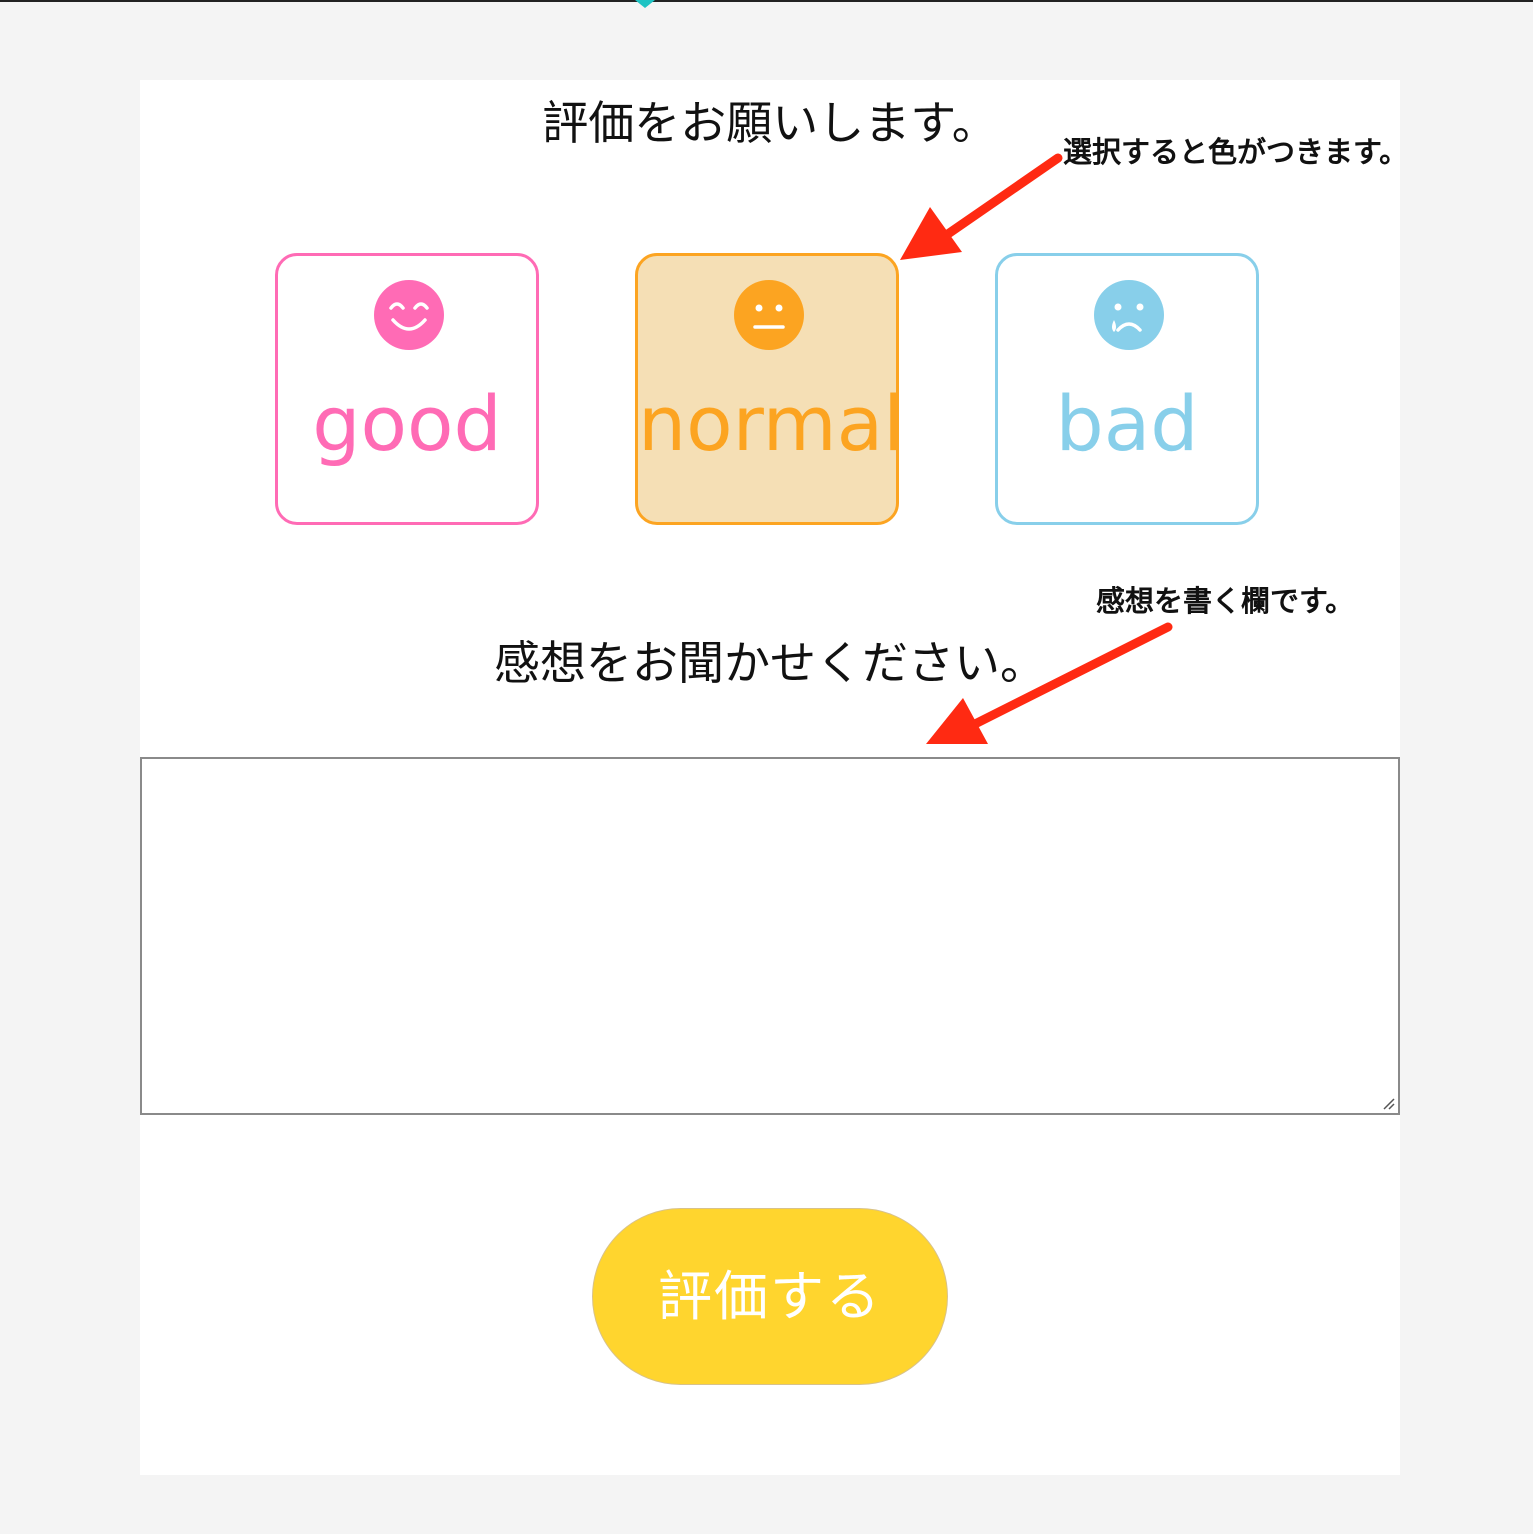 This screenshot has width=1533, height=1534. What do you see at coordinates (1129, 315) in the screenshot?
I see `crying-face-icon` at bounding box center [1129, 315].